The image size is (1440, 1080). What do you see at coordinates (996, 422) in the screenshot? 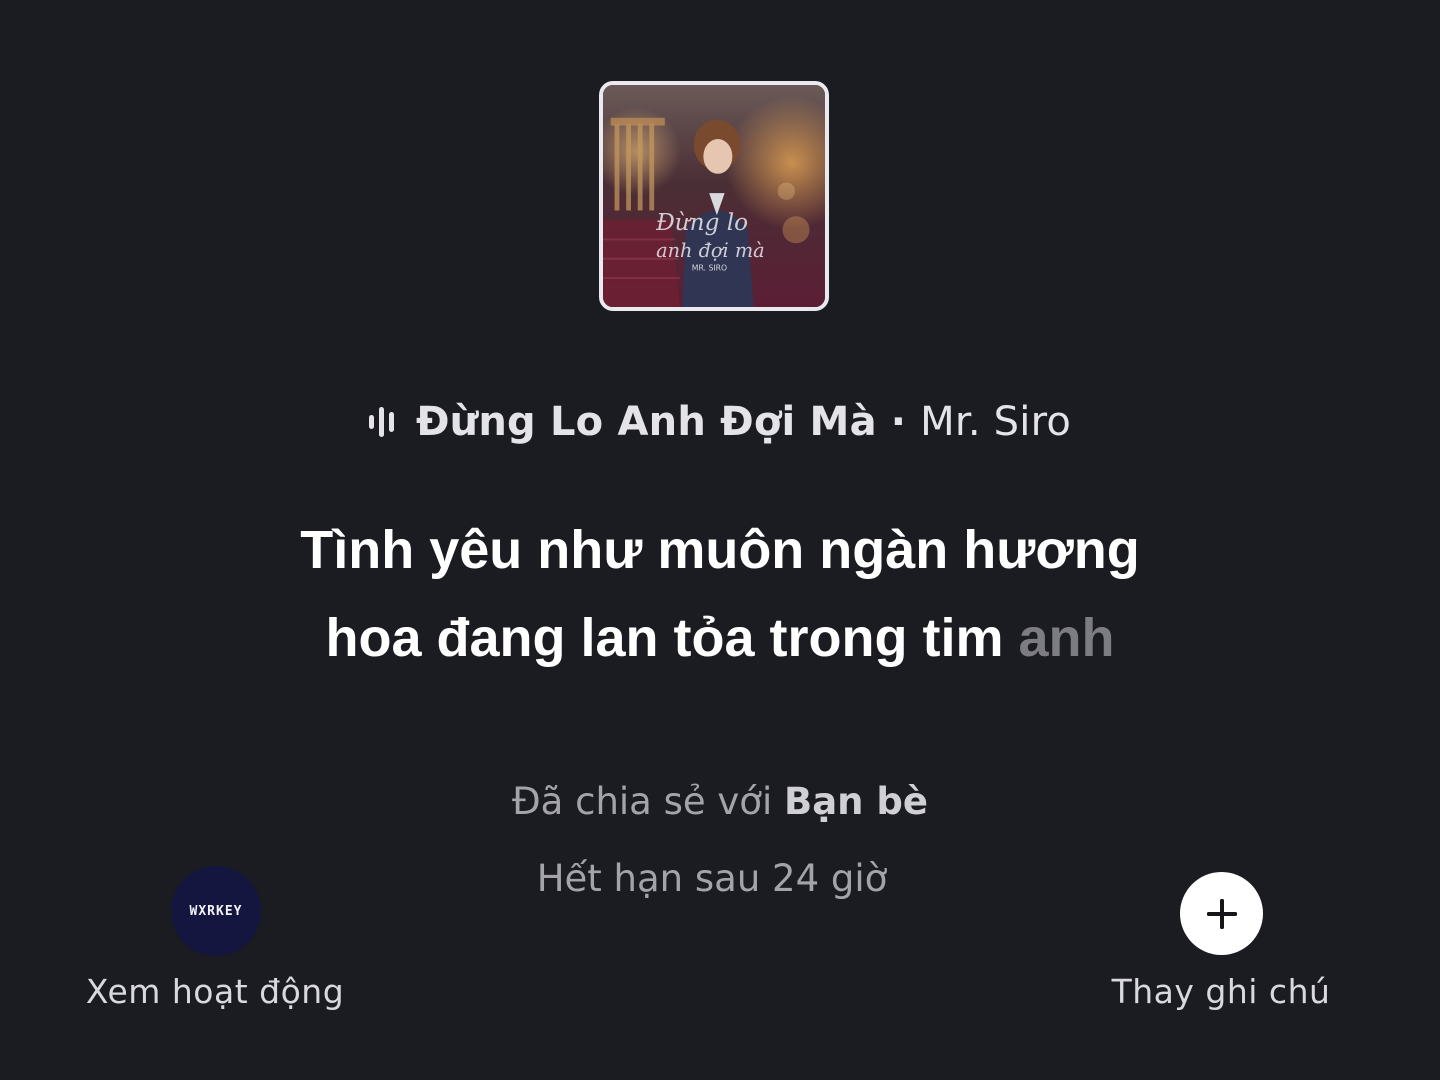
I see `song-artist: Mr. Siro` at bounding box center [996, 422].